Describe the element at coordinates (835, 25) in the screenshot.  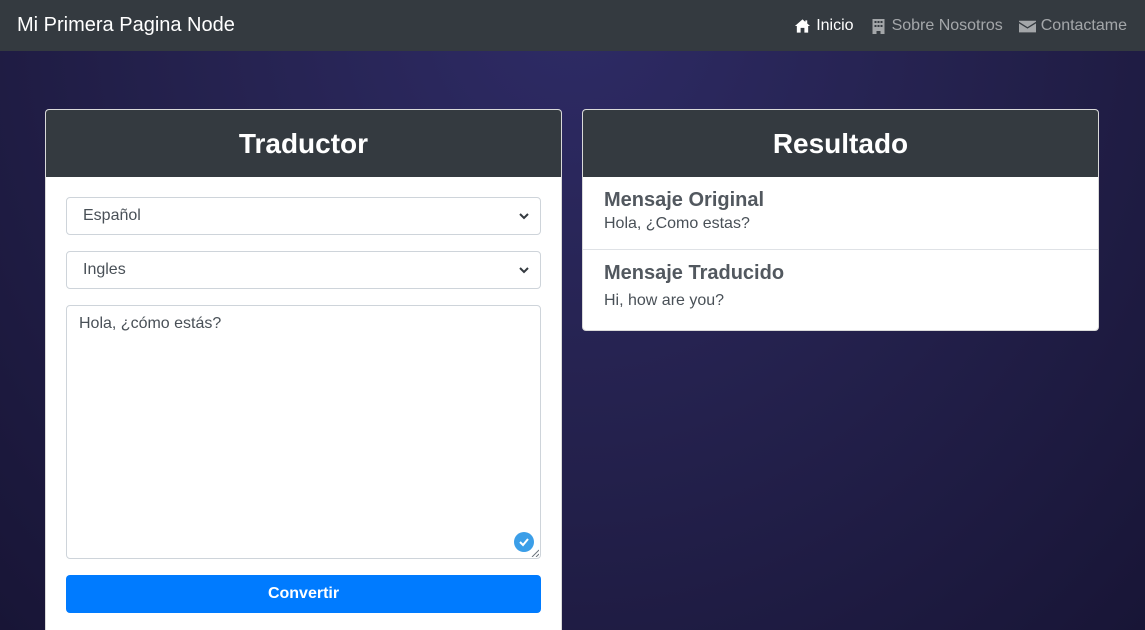
I see `nav-link-label: Inicio` at that location.